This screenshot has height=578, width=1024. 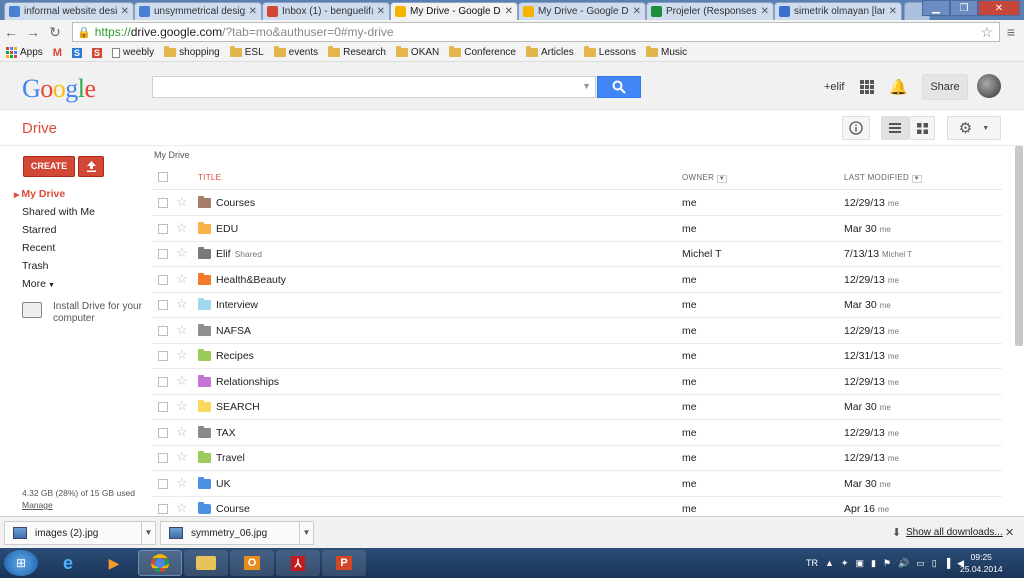 I want to click on taskbar-explorer, so click(x=206, y=563).